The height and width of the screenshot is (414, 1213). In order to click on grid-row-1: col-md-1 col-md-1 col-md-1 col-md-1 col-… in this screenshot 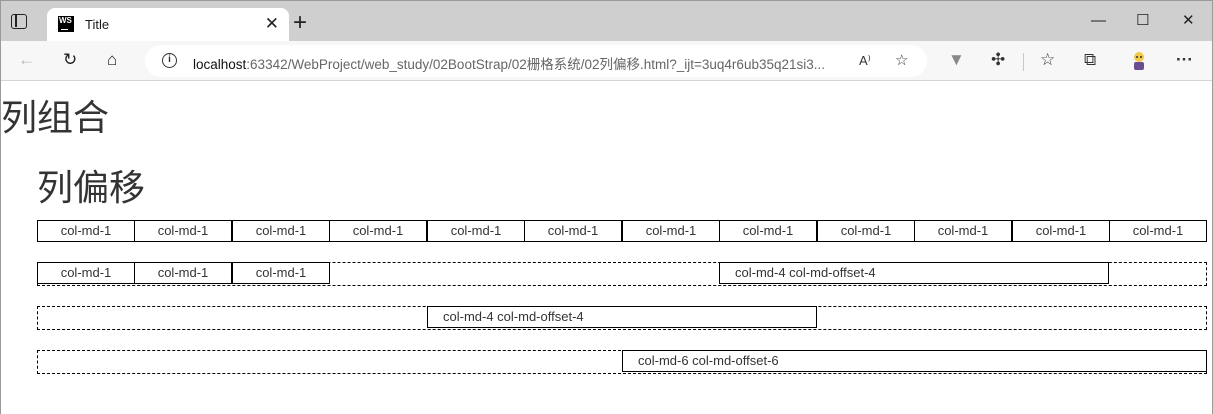, I will do `click(622, 231)`.